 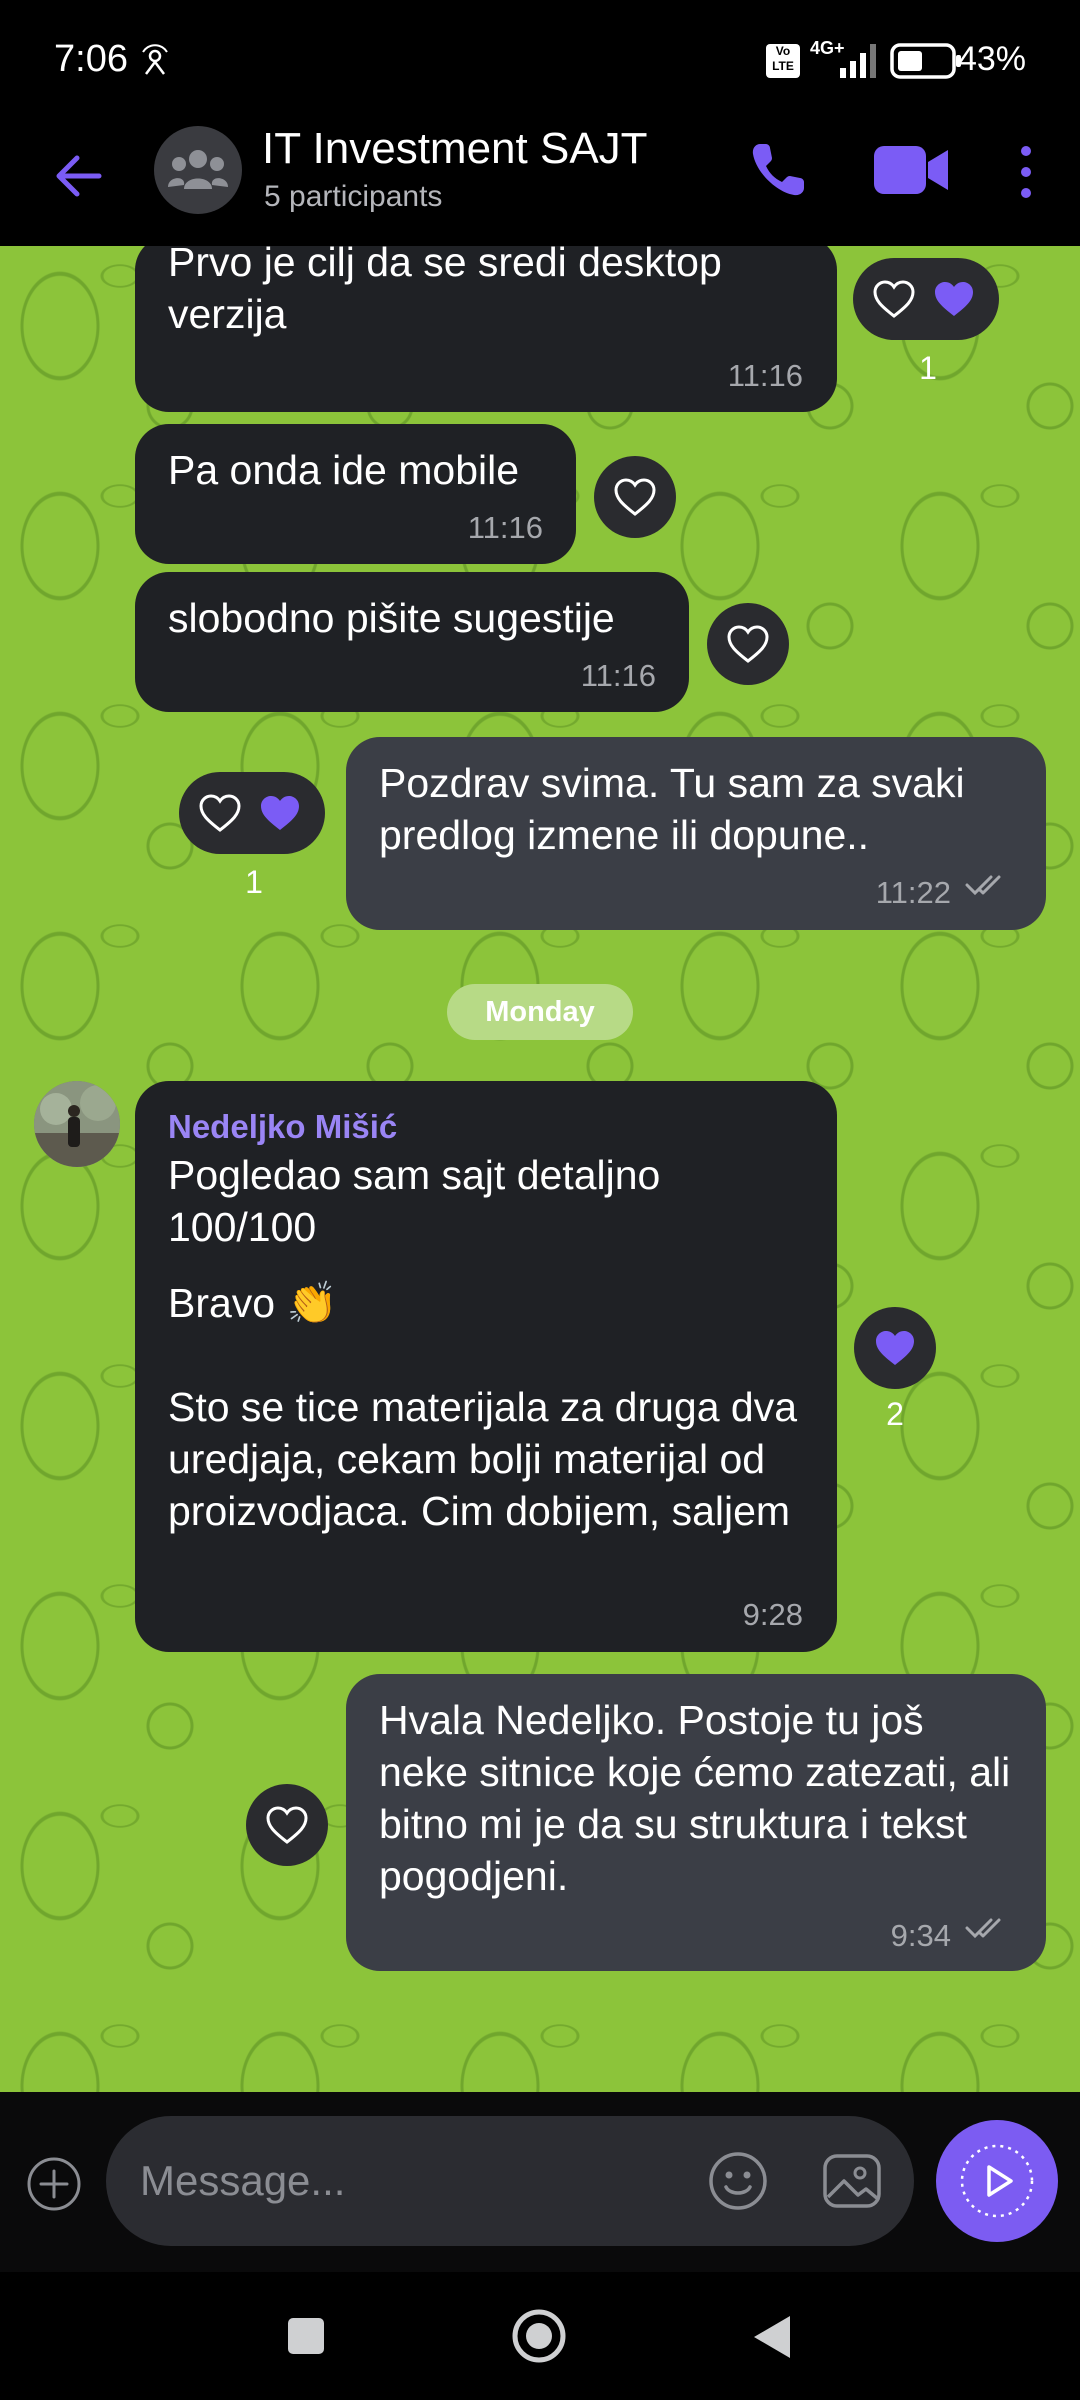 I want to click on status-bar: 7:06 Vo LTE 4G+ 43%, so click(x=540, y=61).